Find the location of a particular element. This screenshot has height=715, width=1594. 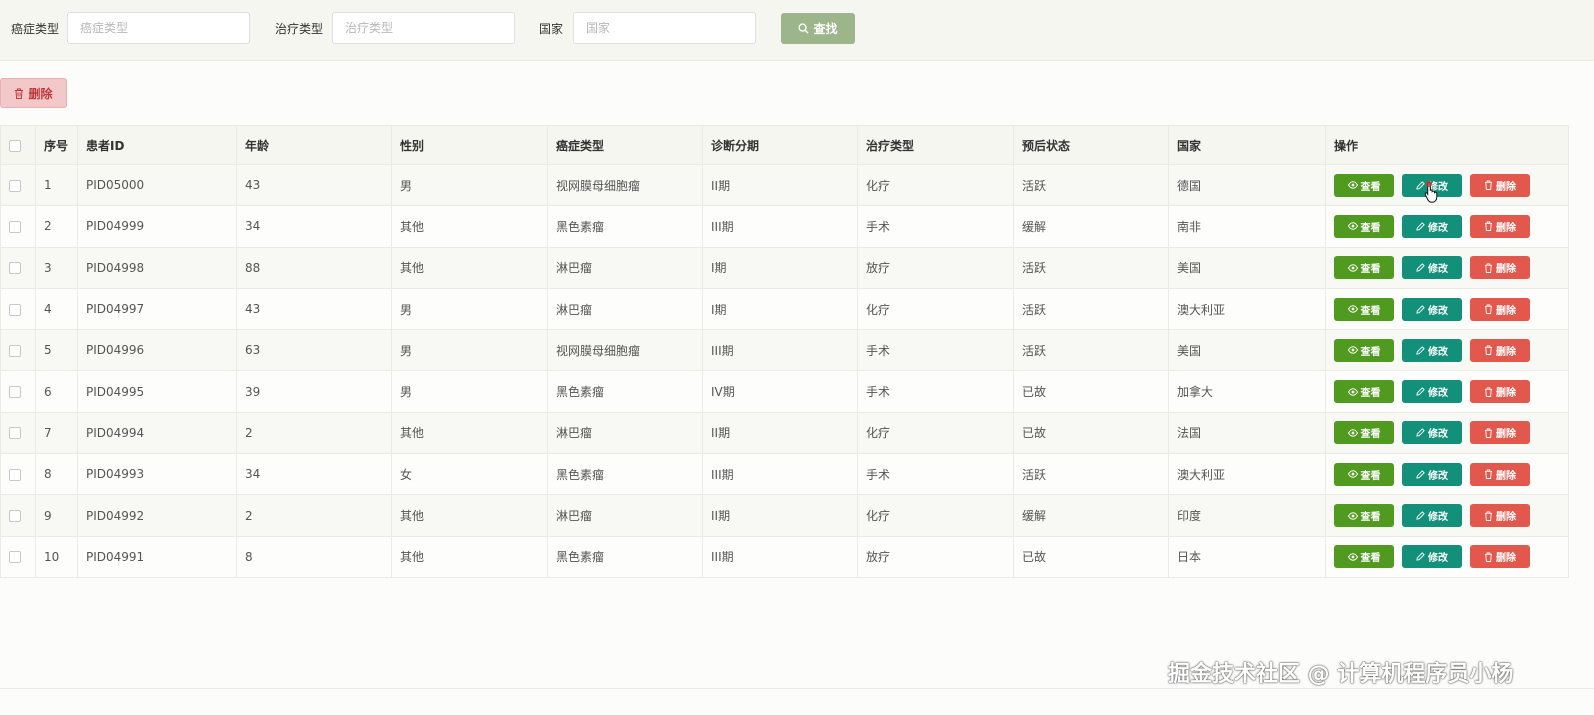

table-row: 5 PID04996 63 男视网膜母细胞瘤 III期 手术 活跃 美国 查看 修改 删除 is located at coordinates (784, 350).